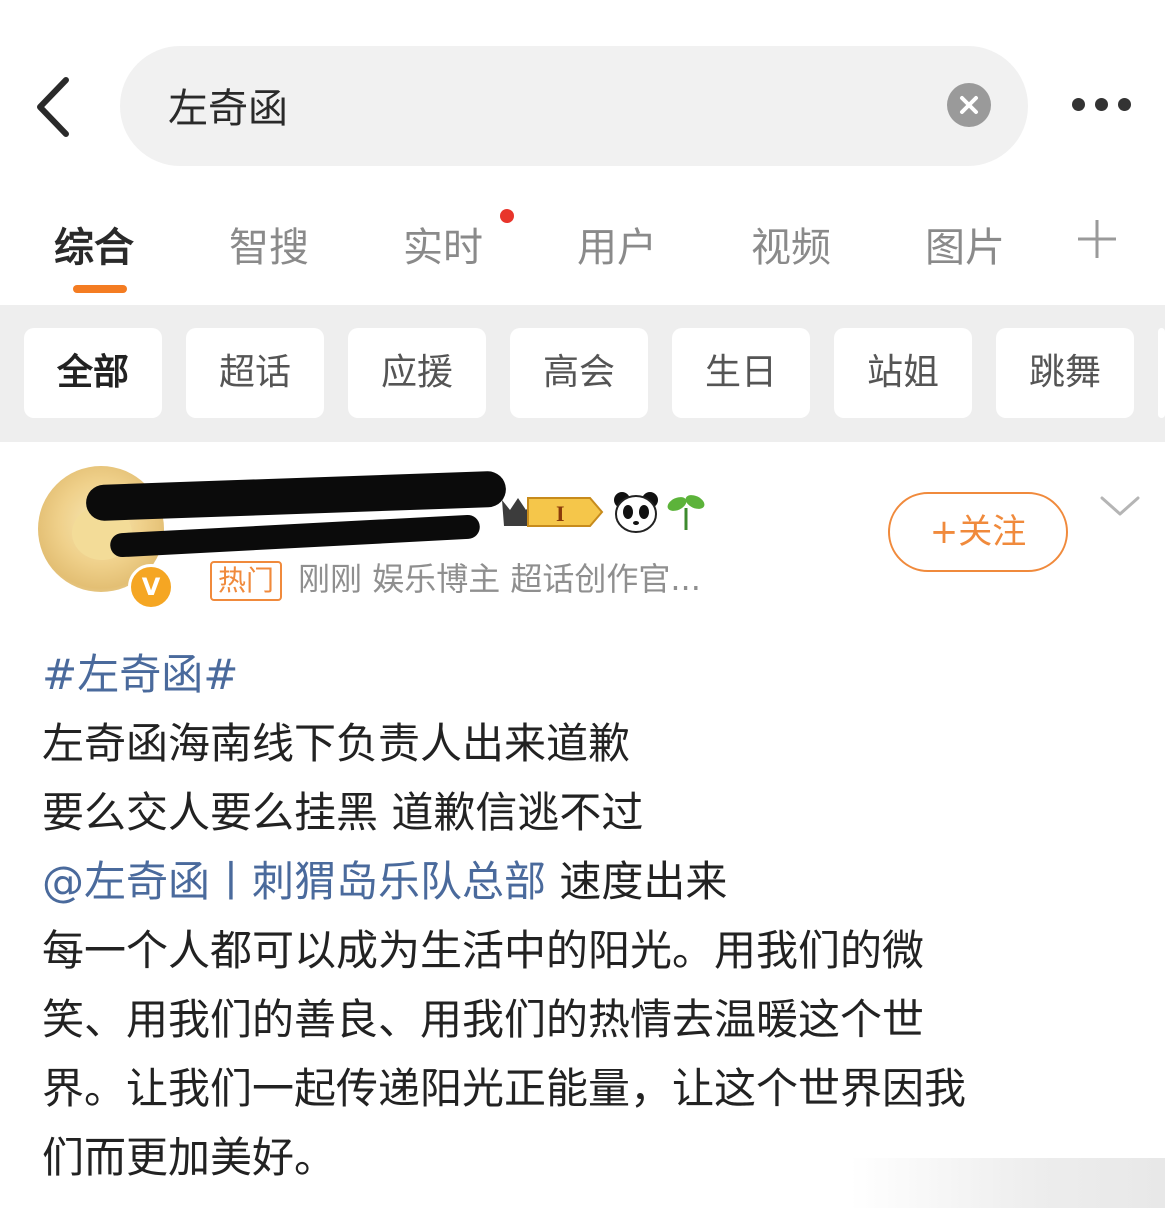 Image resolution: width=1165 pixels, height=1208 pixels. What do you see at coordinates (140, 674) in the screenshot?
I see `hashtag-link: #左奇函#` at bounding box center [140, 674].